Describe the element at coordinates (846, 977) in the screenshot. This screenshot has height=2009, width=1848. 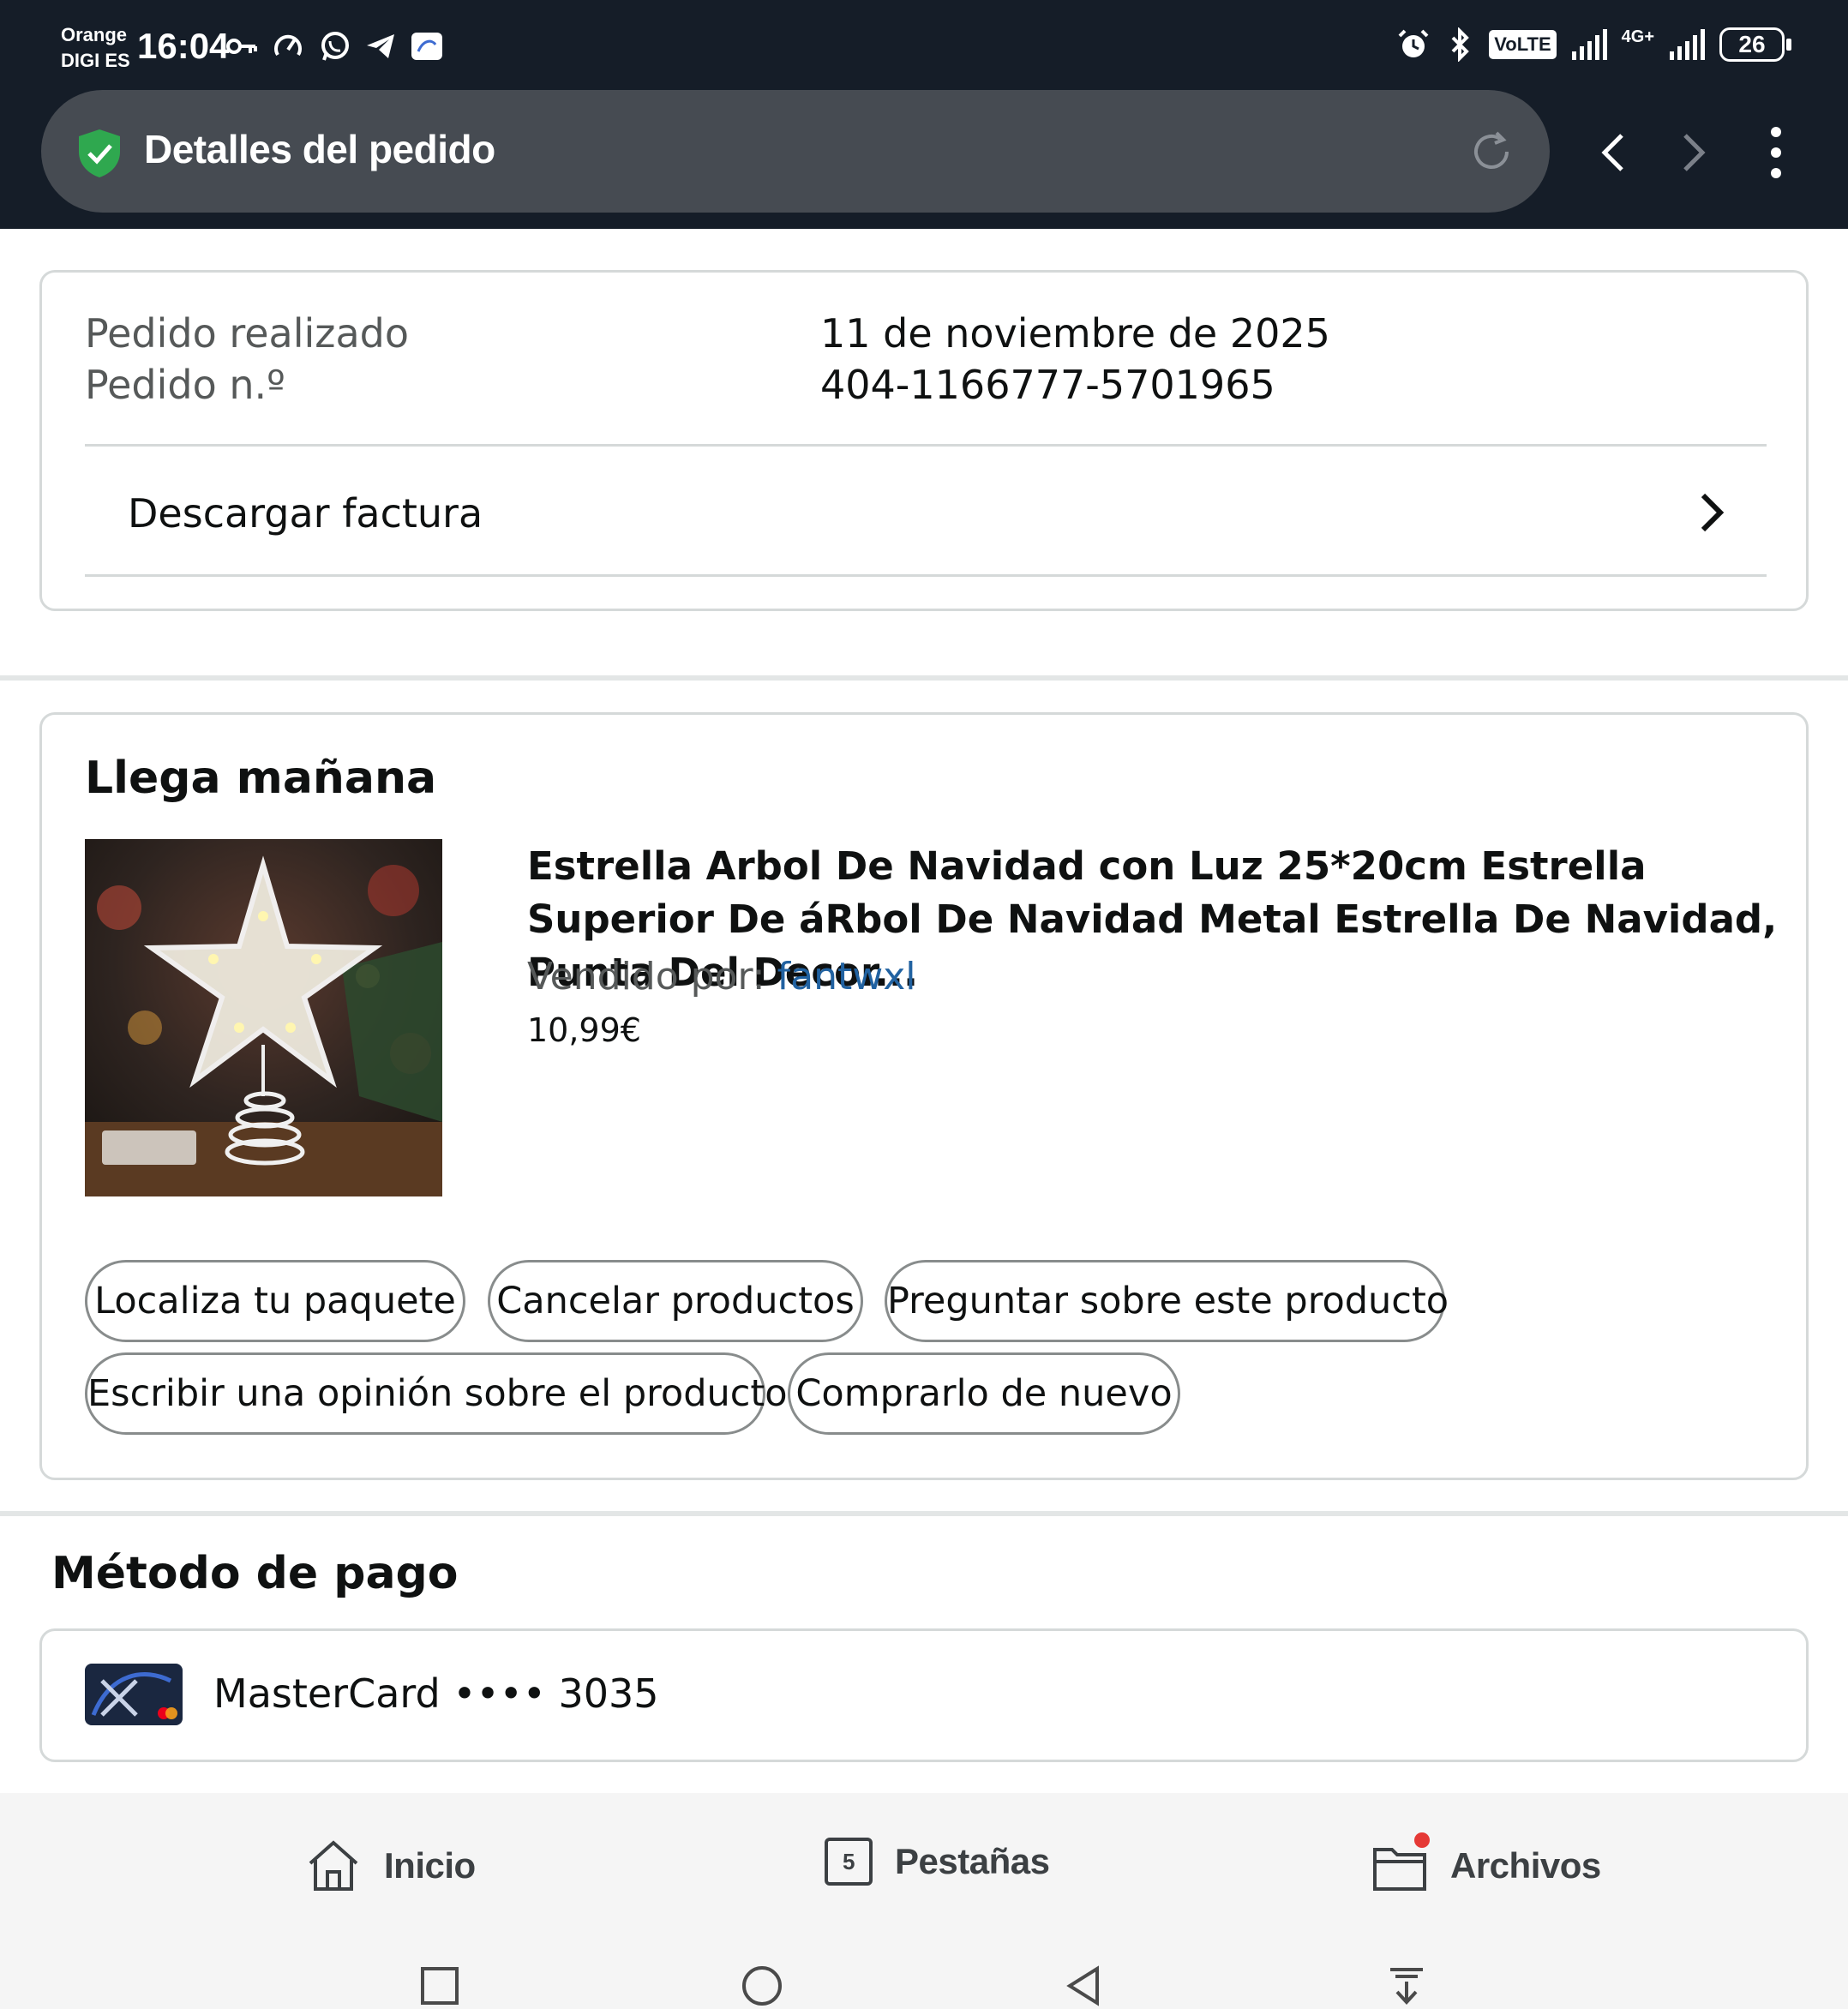
I see `seller-link: fantwxl` at that location.